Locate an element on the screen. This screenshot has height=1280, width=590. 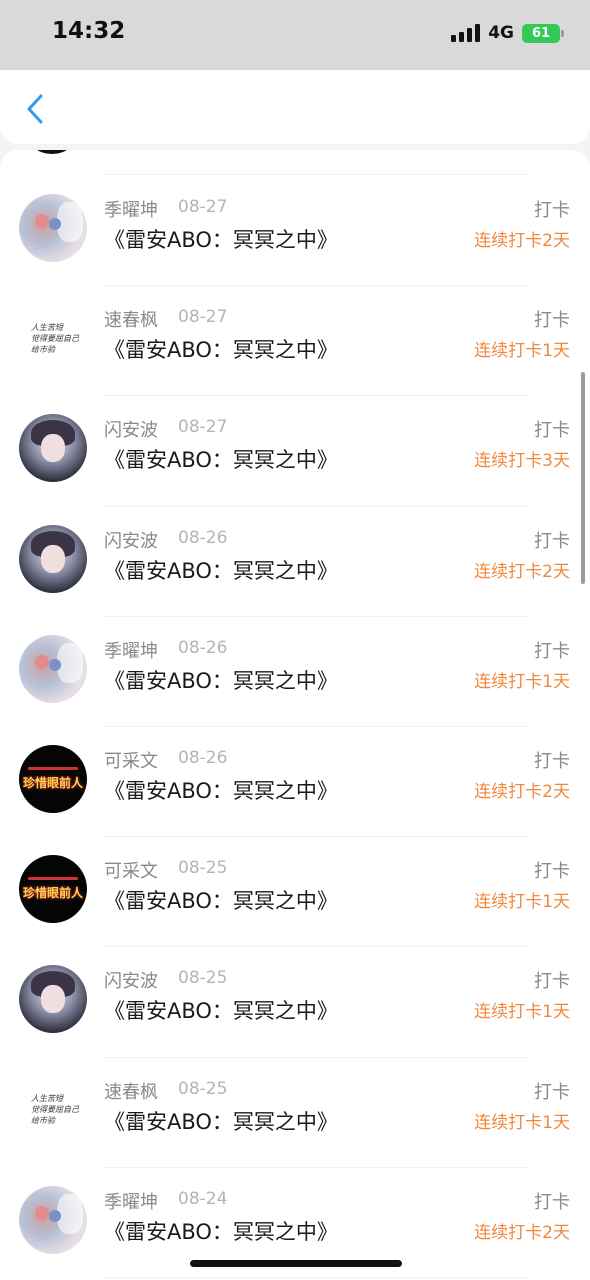
battery-icon: 61 is located at coordinates (543, 33).